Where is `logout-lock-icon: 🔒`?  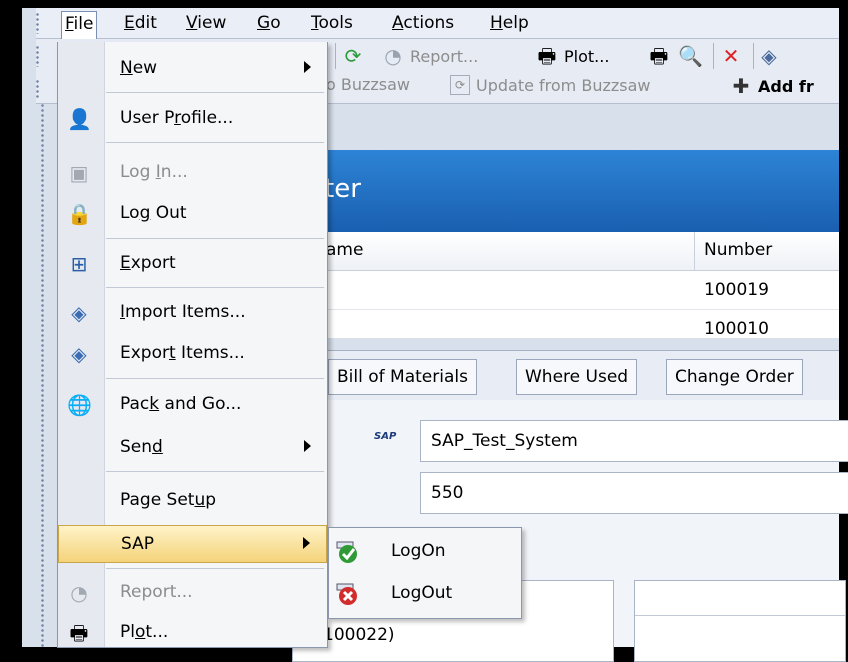
logout-lock-icon: 🔒 is located at coordinates (79, 214).